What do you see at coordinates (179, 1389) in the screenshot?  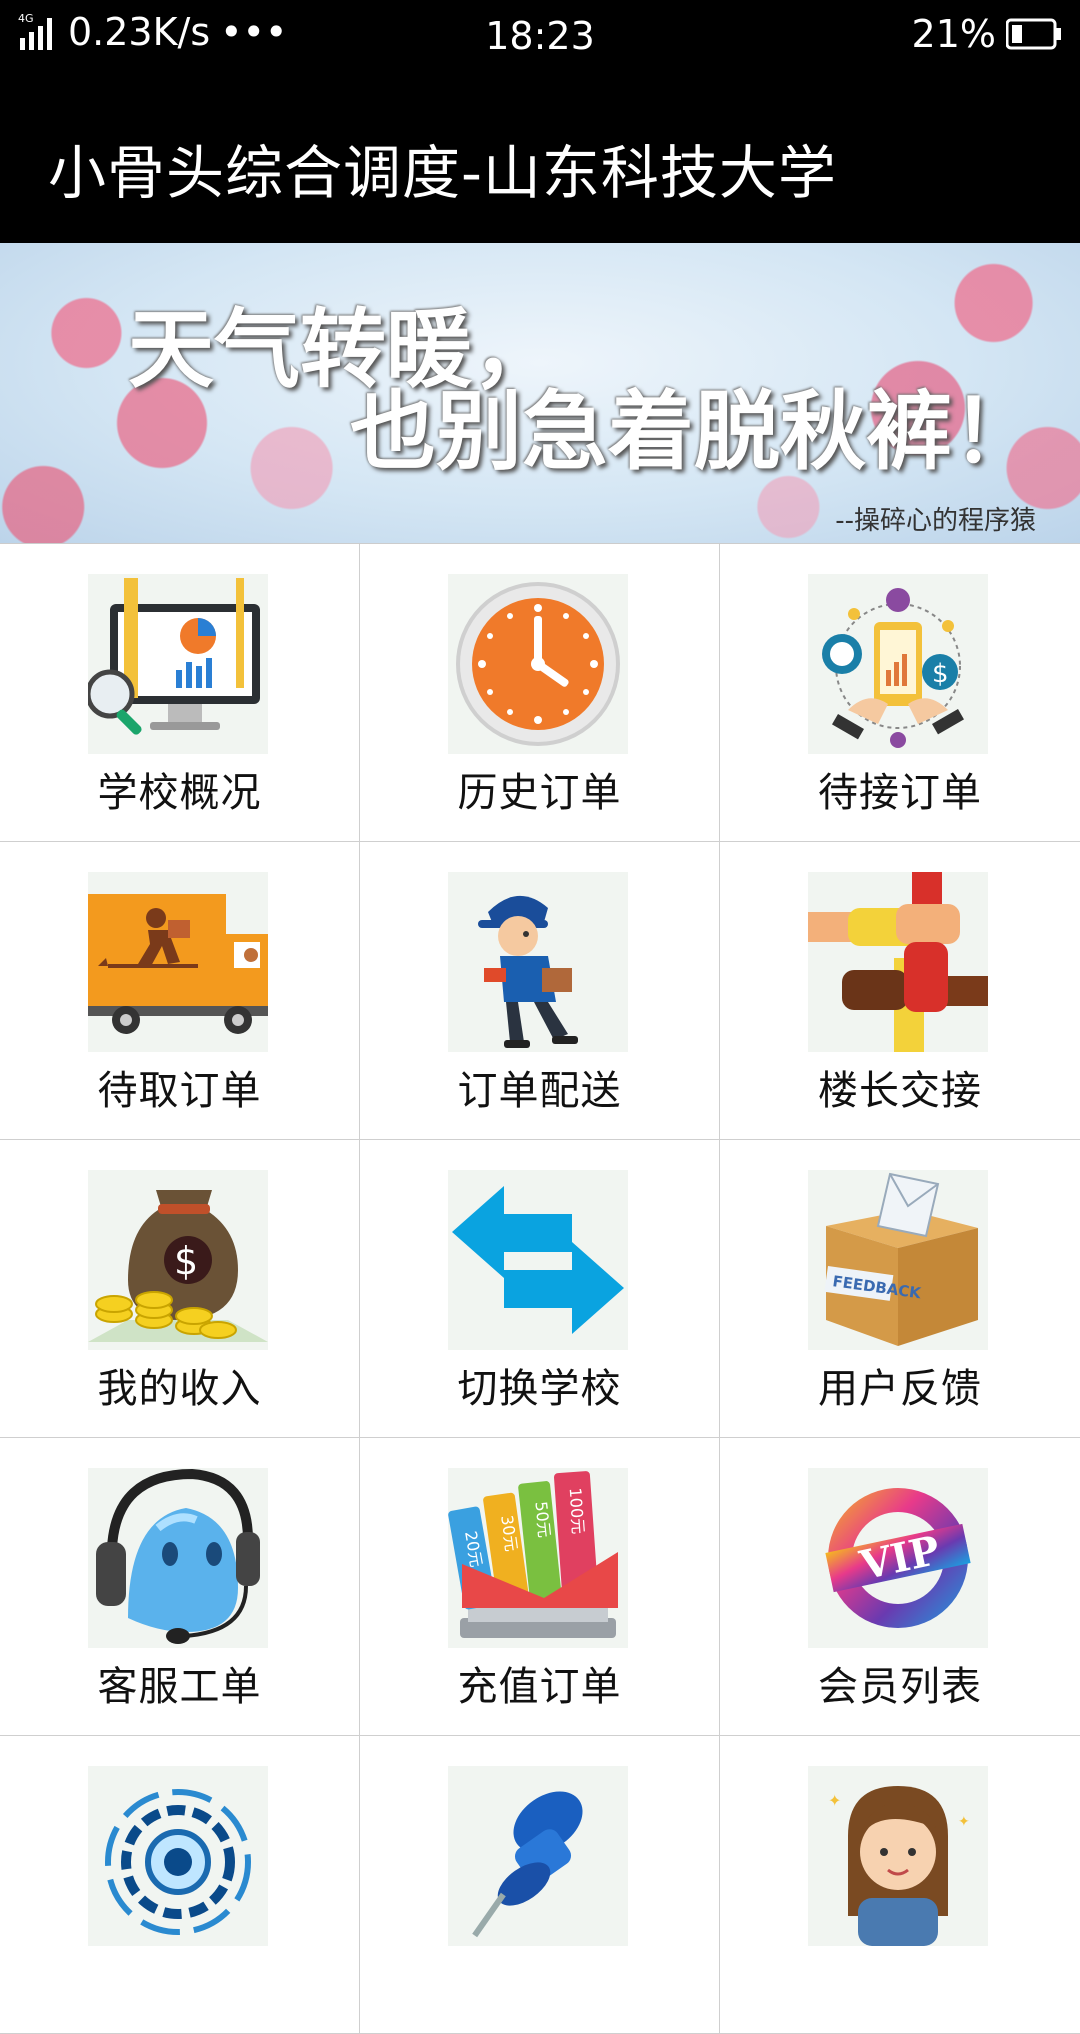 I see `menu-item-label: 我的收入` at bounding box center [179, 1389].